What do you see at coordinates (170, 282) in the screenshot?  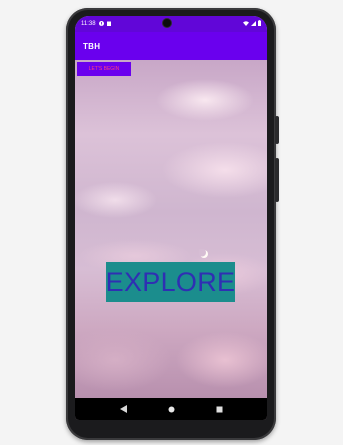 I see `explore-button: EXPLORE` at bounding box center [170, 282].